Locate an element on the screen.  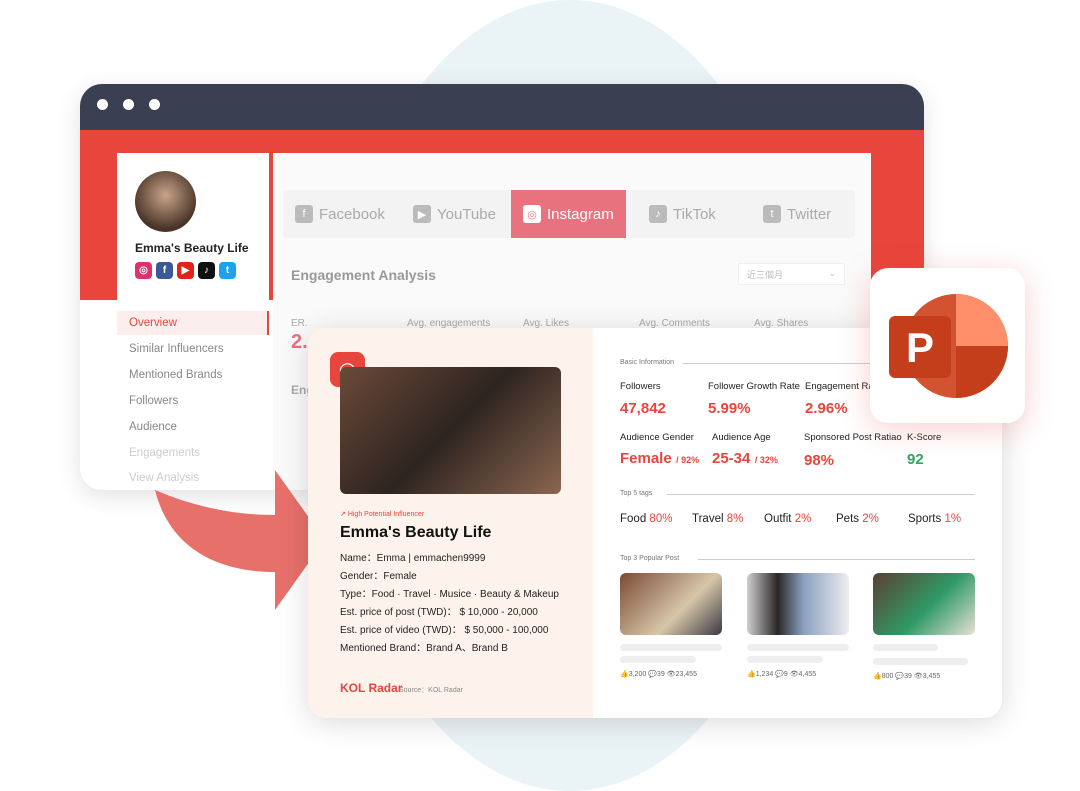
growth-label: Follower Growth Rate is located at coordinates (754, 386).